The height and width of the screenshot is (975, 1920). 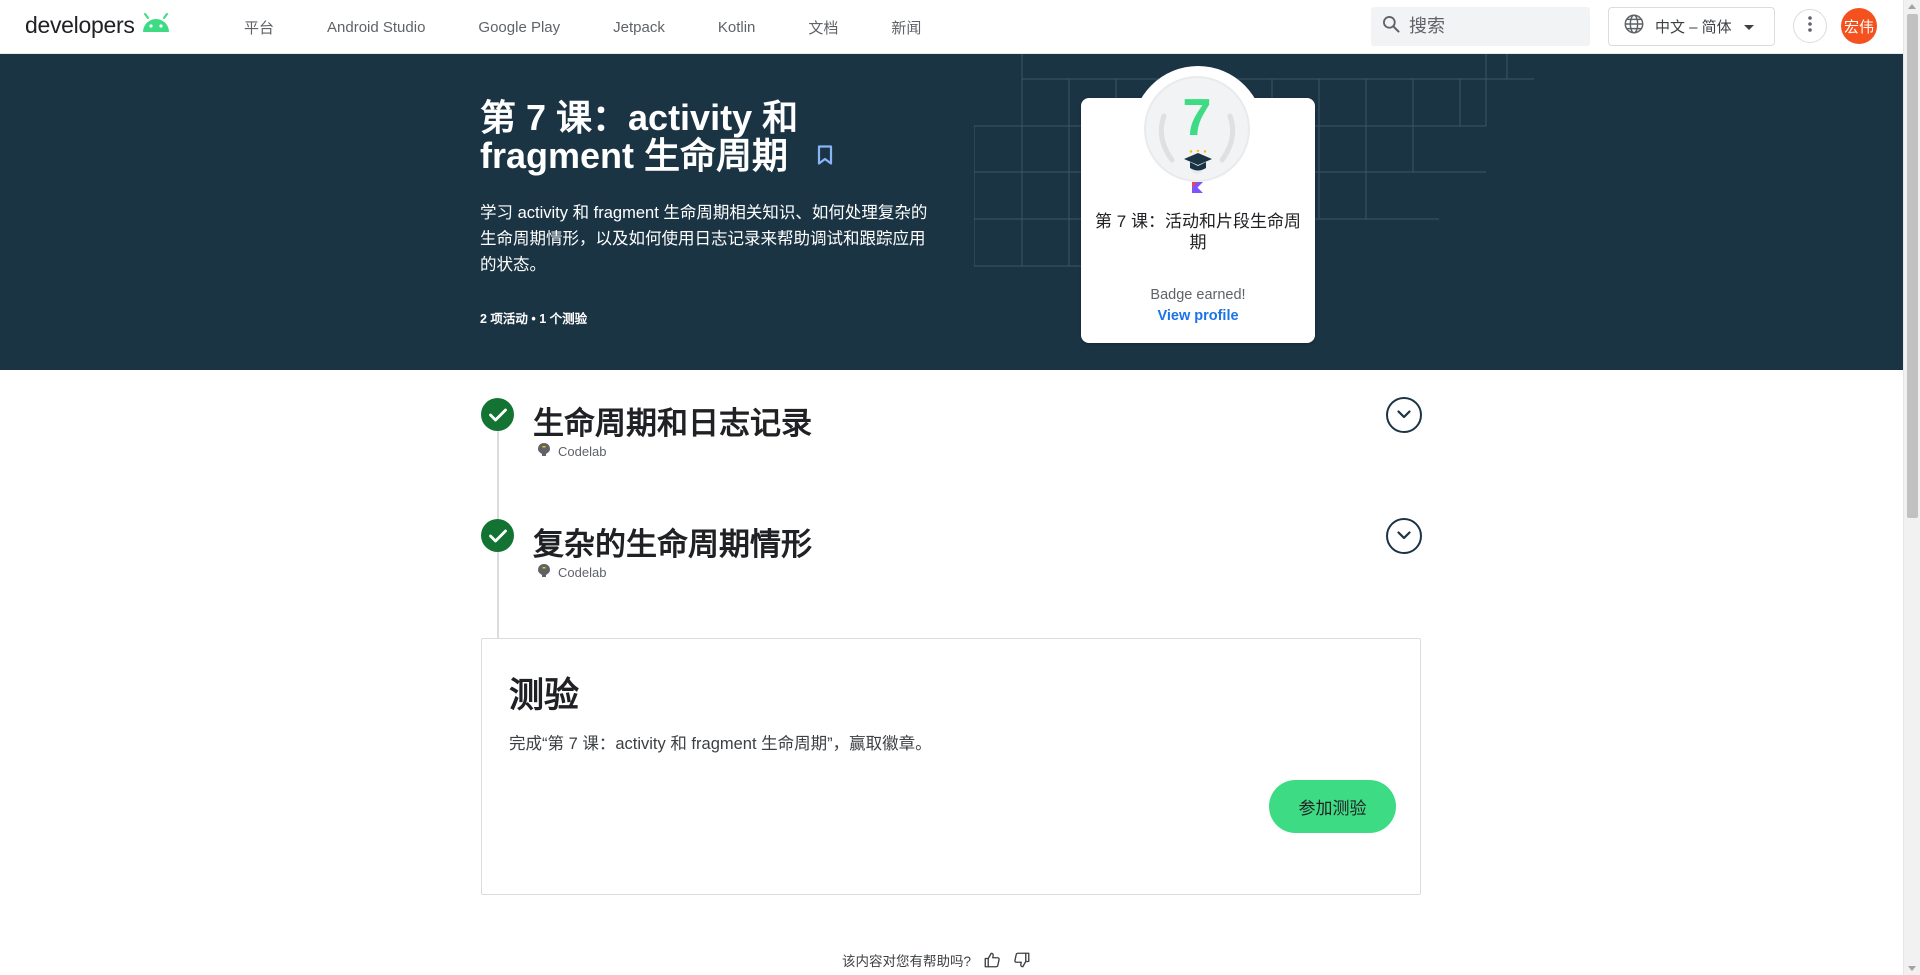 I want to click on language-selector: 中文 – 简体, so click(x=1691, y=26).